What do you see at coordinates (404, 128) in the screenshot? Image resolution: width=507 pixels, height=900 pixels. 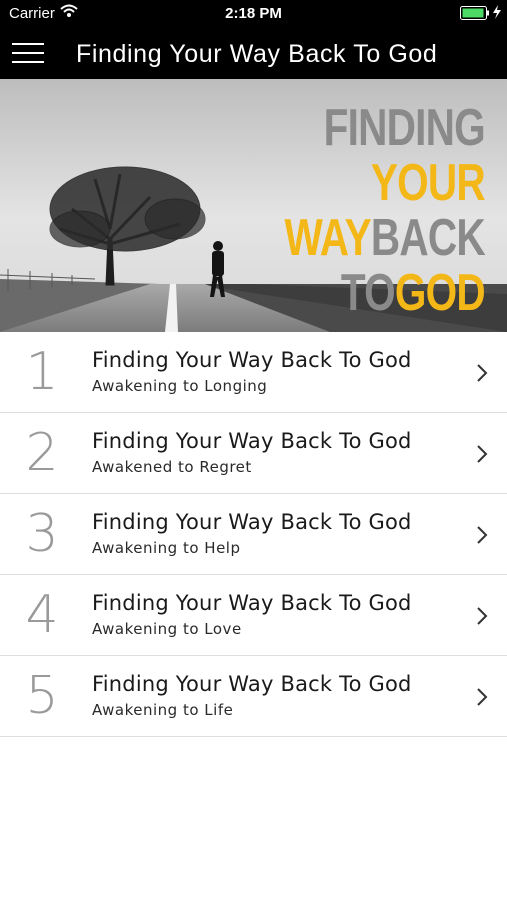 I see `hero-word-finding: FINDING` at bounding box center [404, 128].